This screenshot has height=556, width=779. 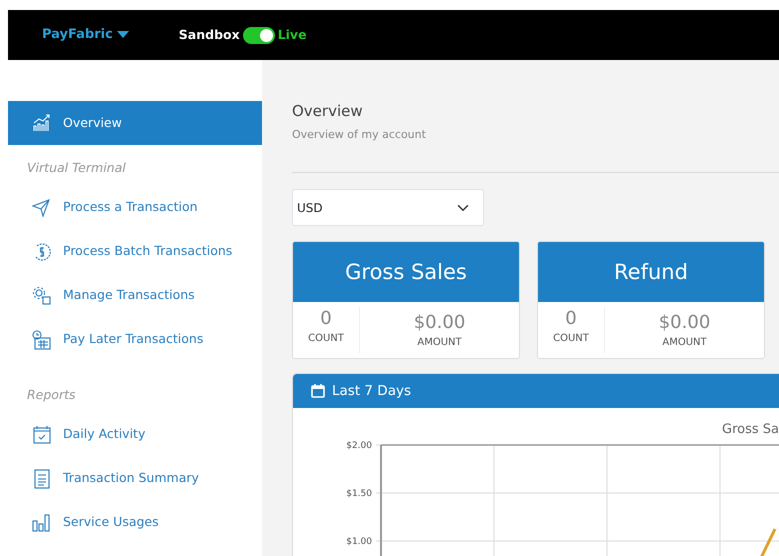 What do you see at coordinates (359, 446) in the screenshot?
I see `y-tick-label: $2.00` at bounding box center [359, 446].